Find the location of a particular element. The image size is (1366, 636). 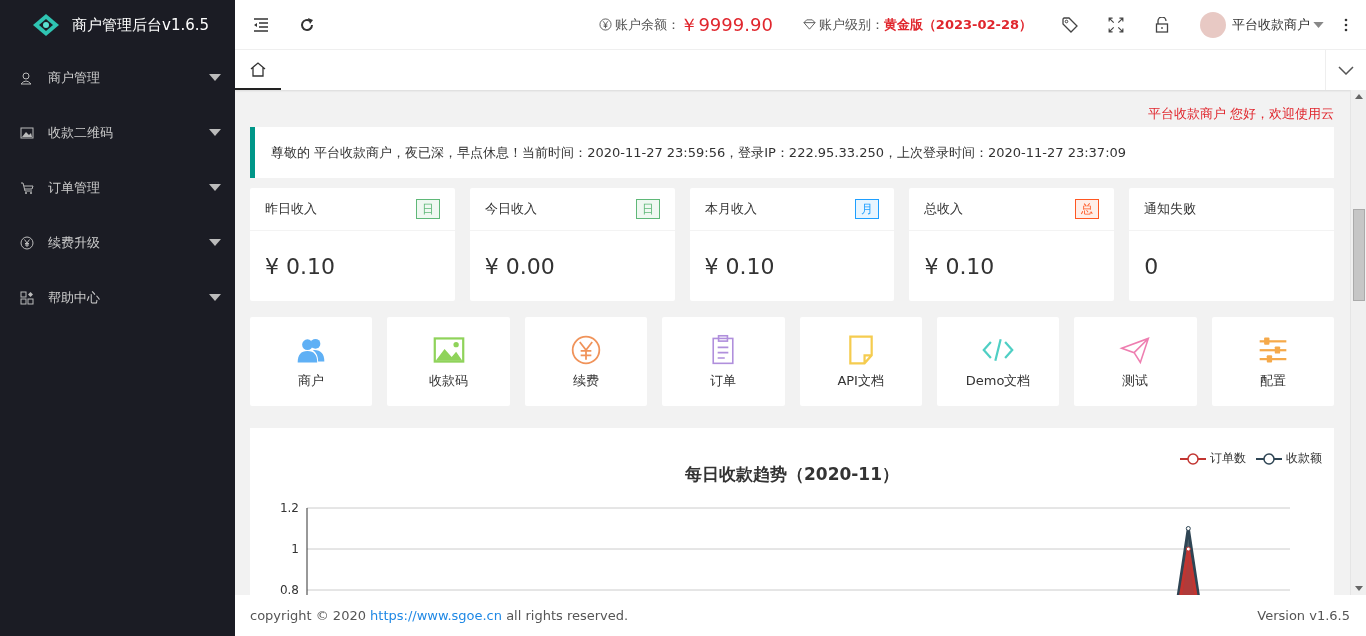

user-icon is located at coordinates (27, 77).